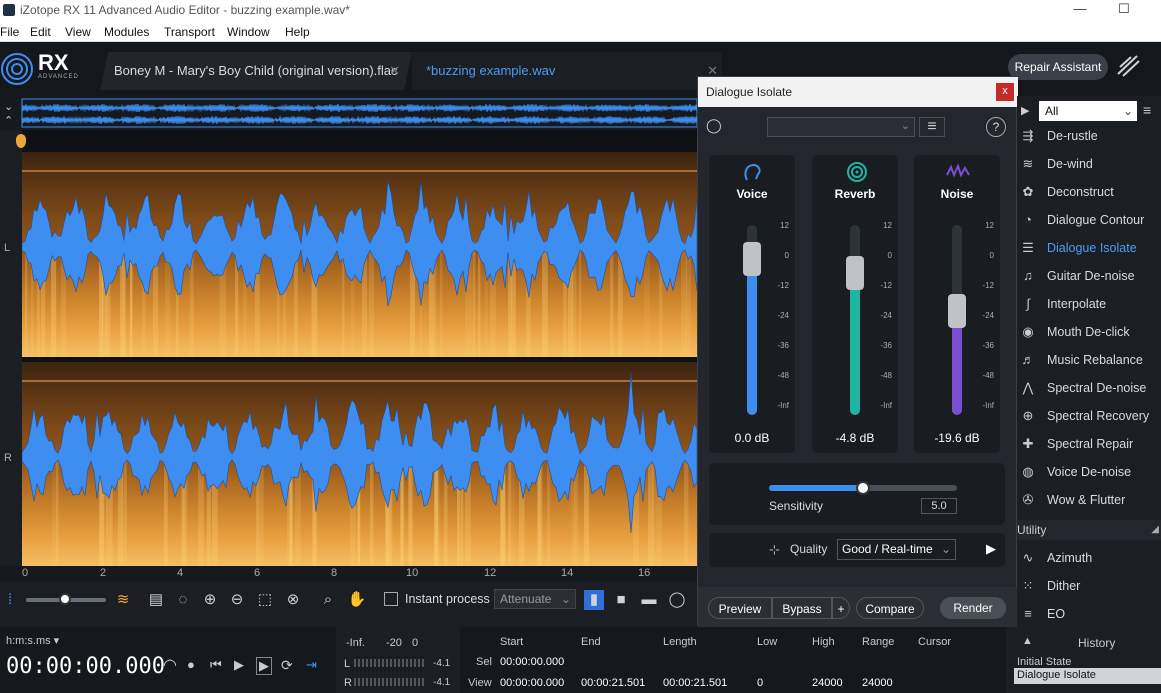 This screenshot has width=1161, height=693. Describe the element at coordinates (1128, 66) in the screenshot. I see `connect-icon` at that location.